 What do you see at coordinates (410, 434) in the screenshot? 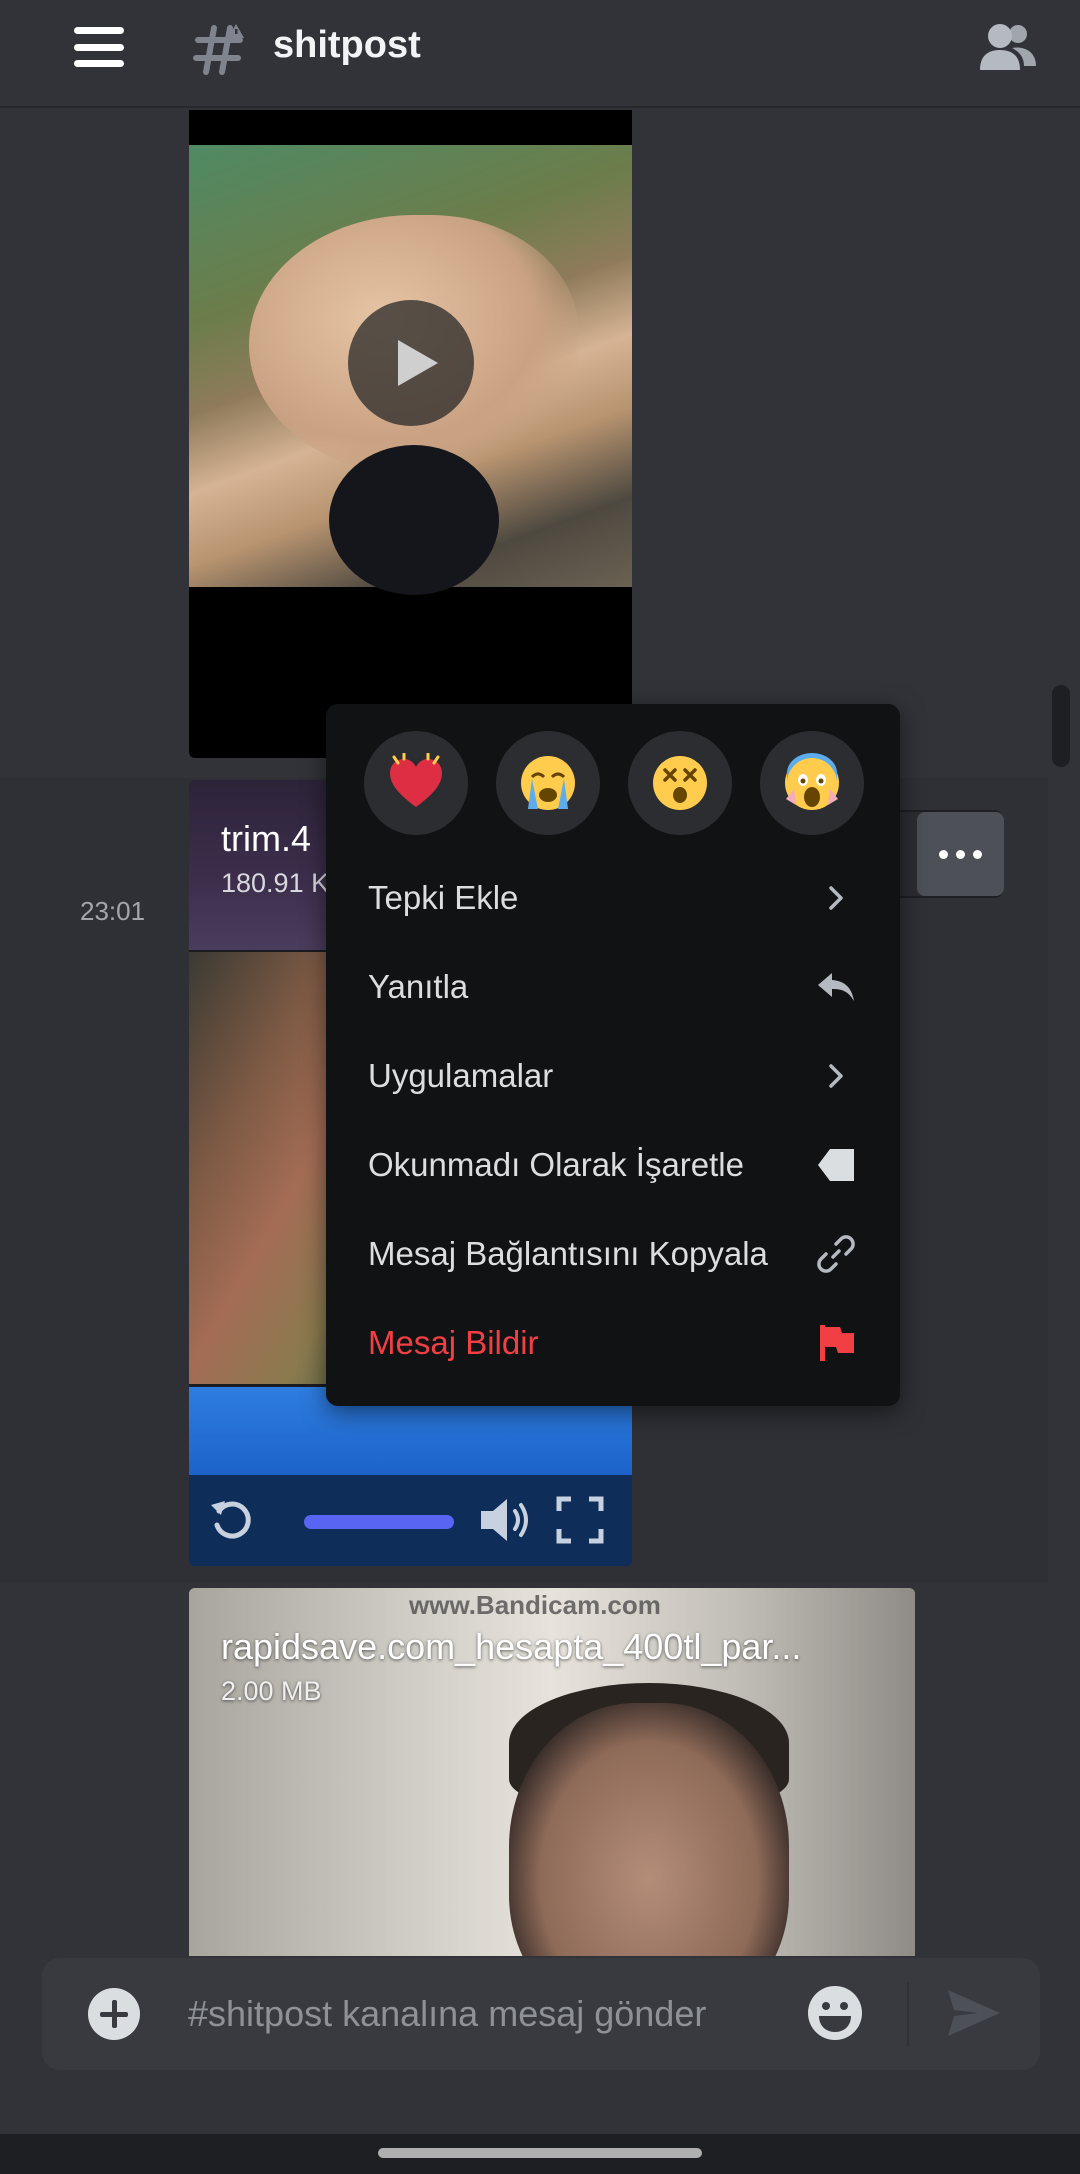
I see `video-attachment` at bounding box center [410, 434].